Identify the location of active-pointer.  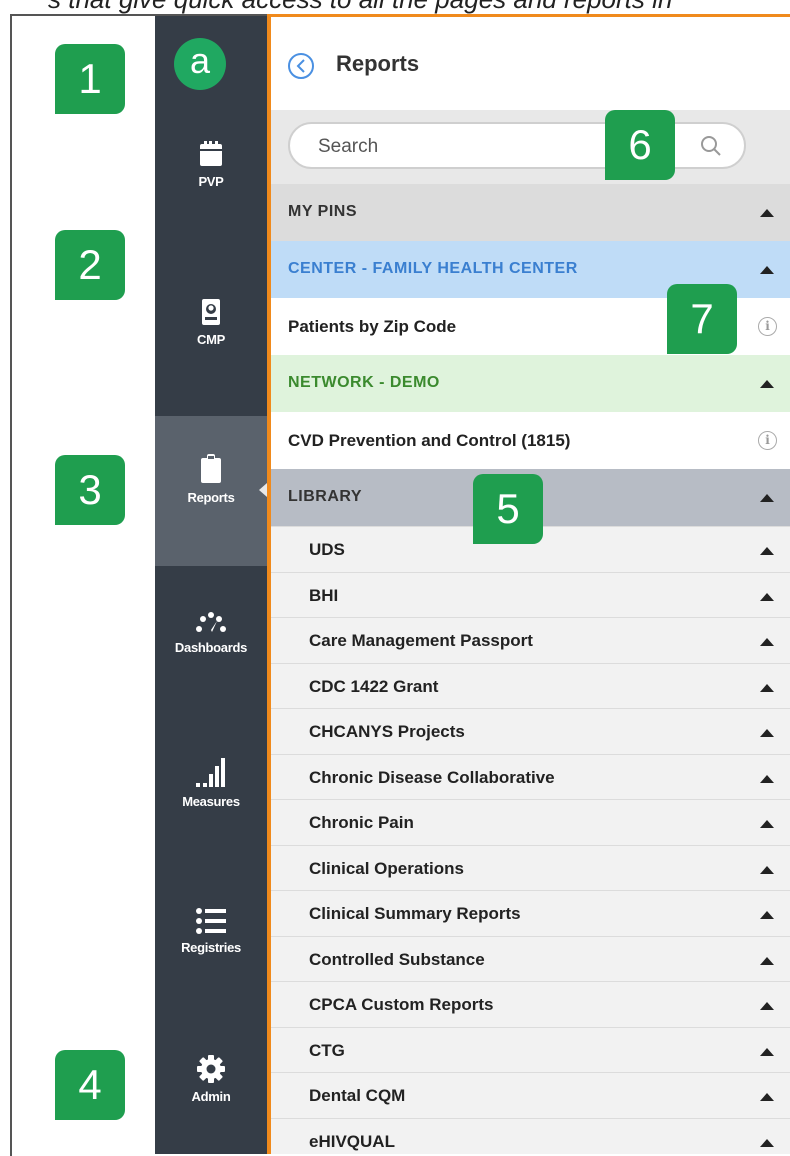
(263, 490).